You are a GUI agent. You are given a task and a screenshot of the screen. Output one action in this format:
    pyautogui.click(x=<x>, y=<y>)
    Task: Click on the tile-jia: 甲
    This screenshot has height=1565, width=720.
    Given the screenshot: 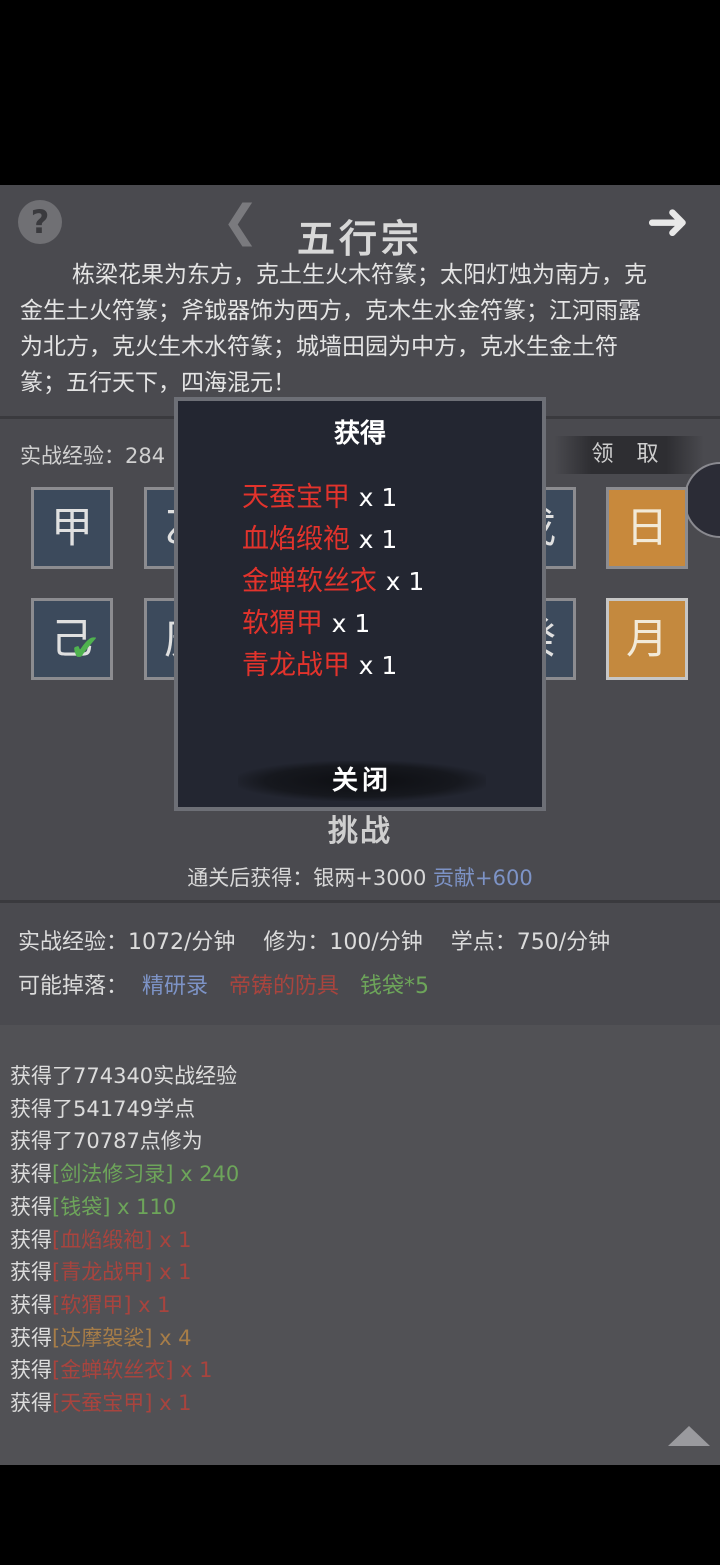 What is the action you would take?
    pyautogui.click(x=72, y=528)
    